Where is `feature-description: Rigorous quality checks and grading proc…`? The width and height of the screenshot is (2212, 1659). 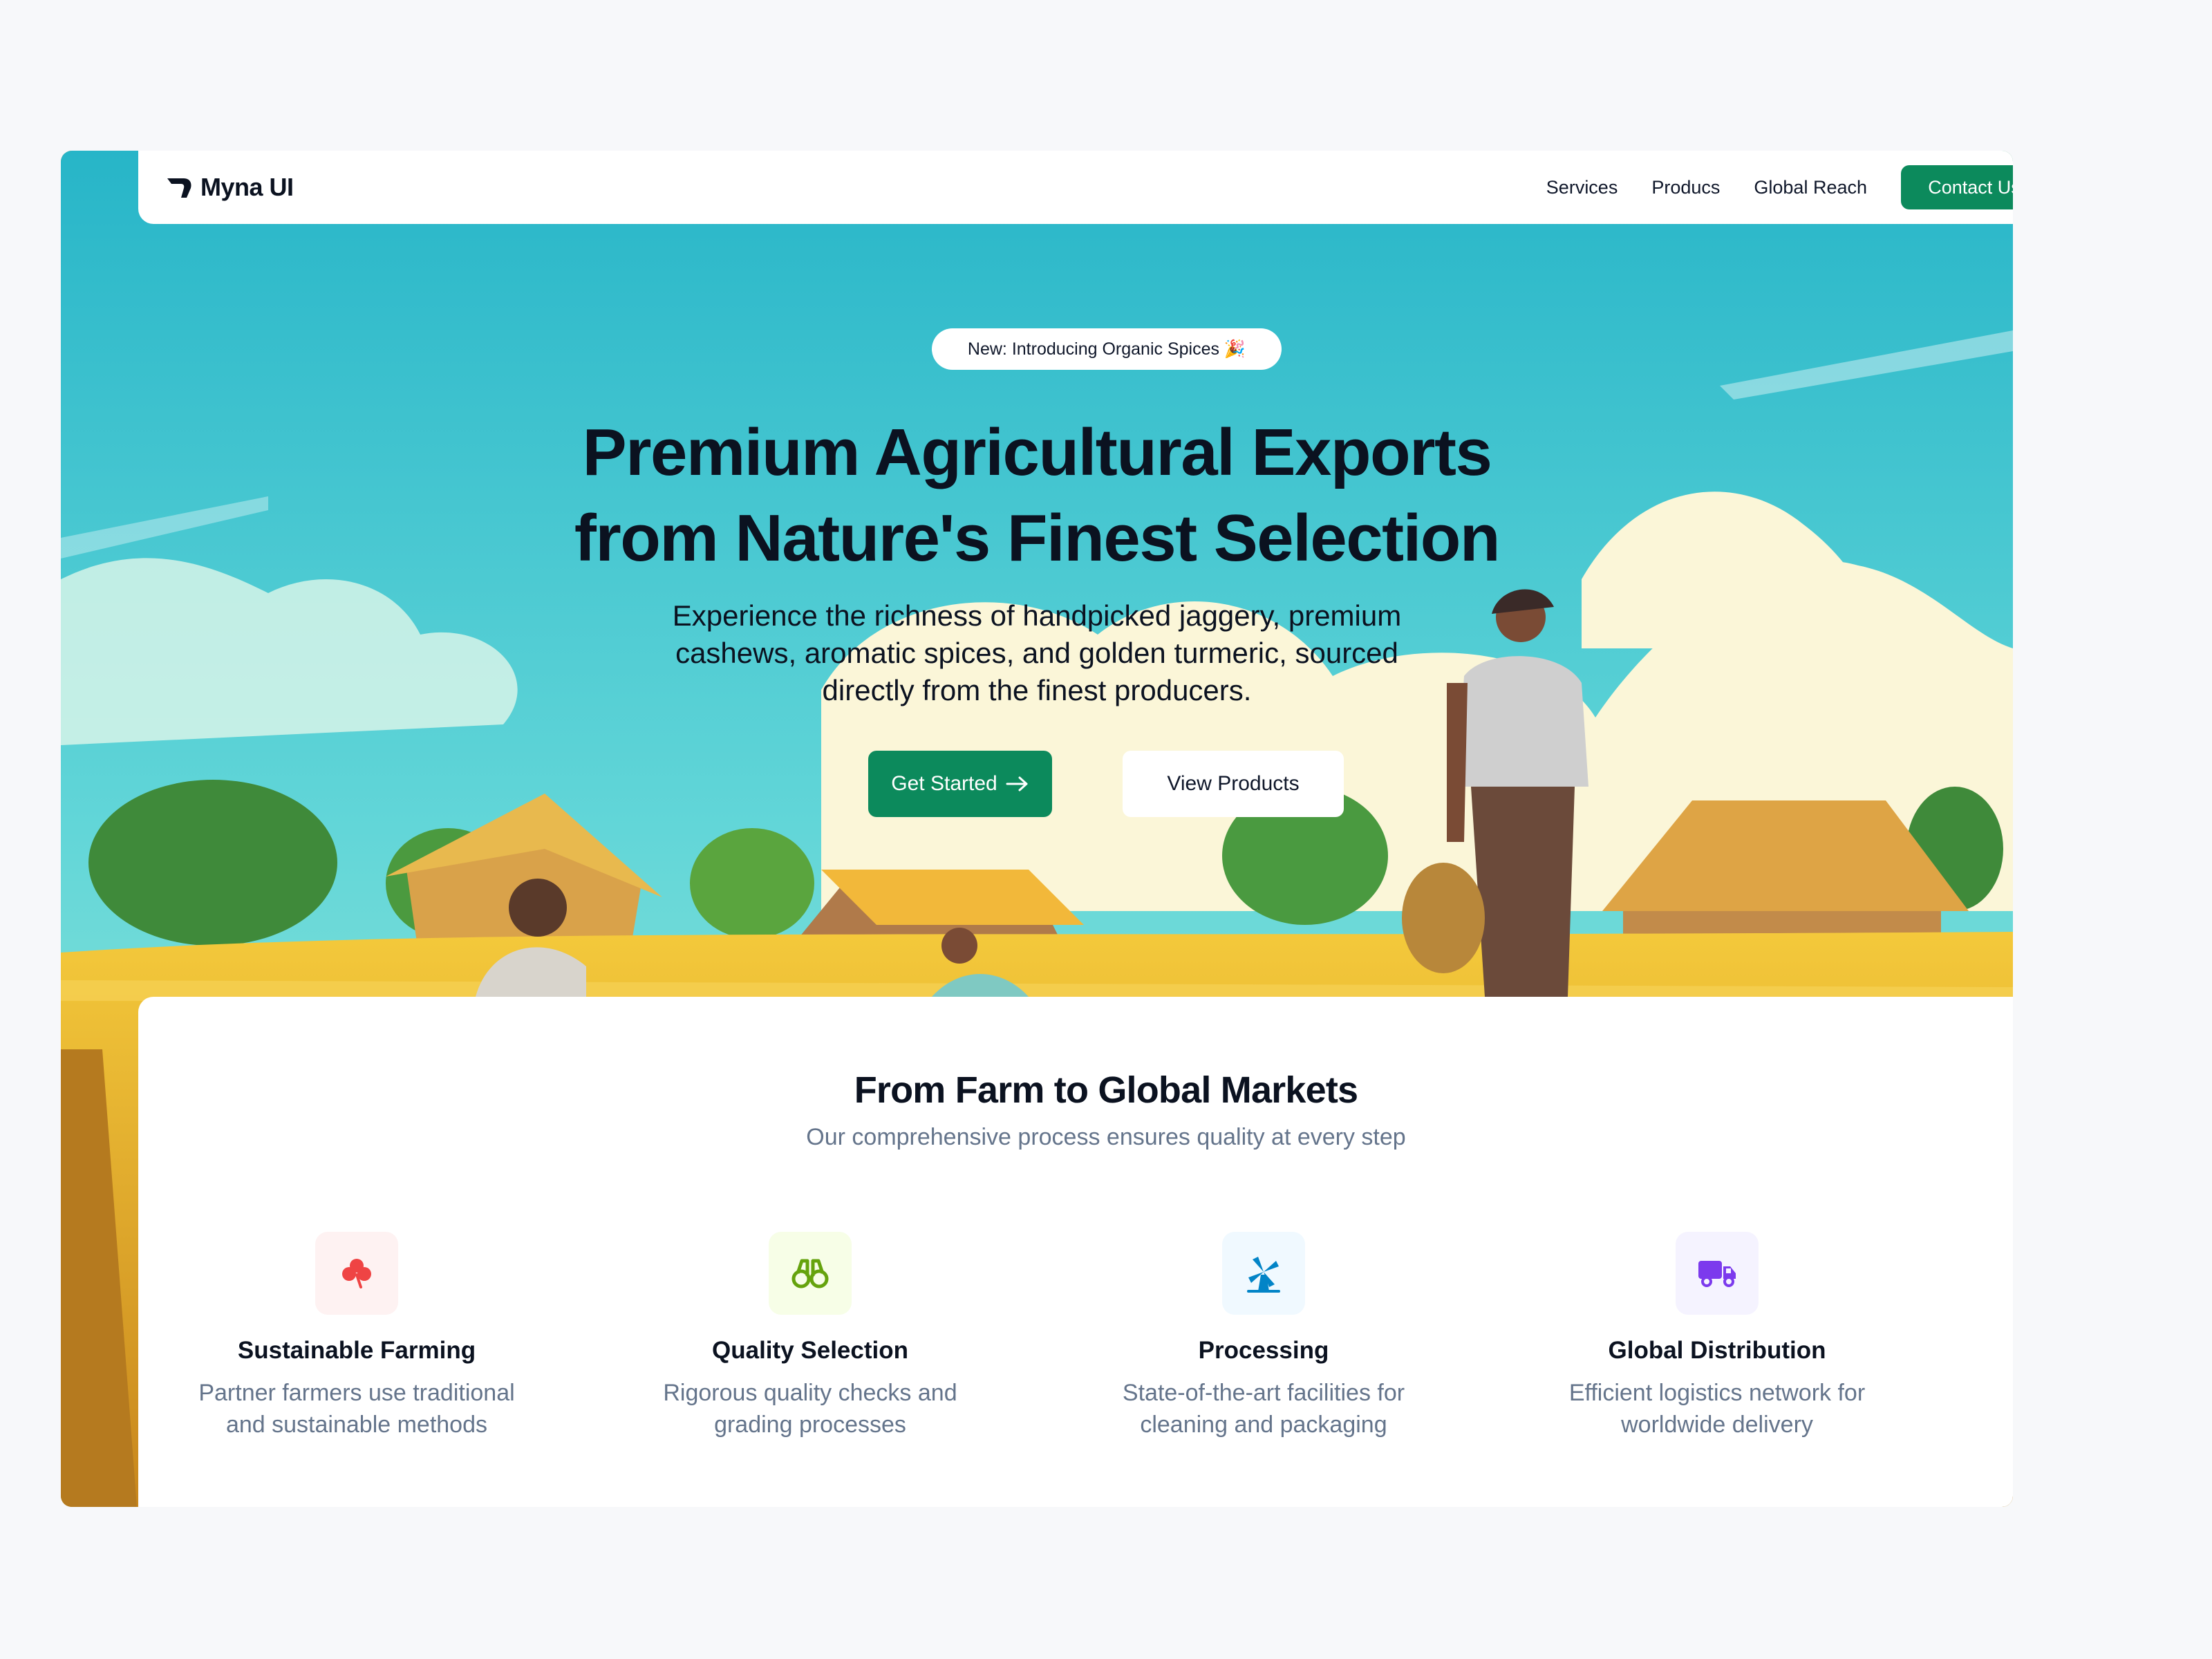
feature-description: Rigorous quality checks and grading proc… is located at coordinates (810, 1409).